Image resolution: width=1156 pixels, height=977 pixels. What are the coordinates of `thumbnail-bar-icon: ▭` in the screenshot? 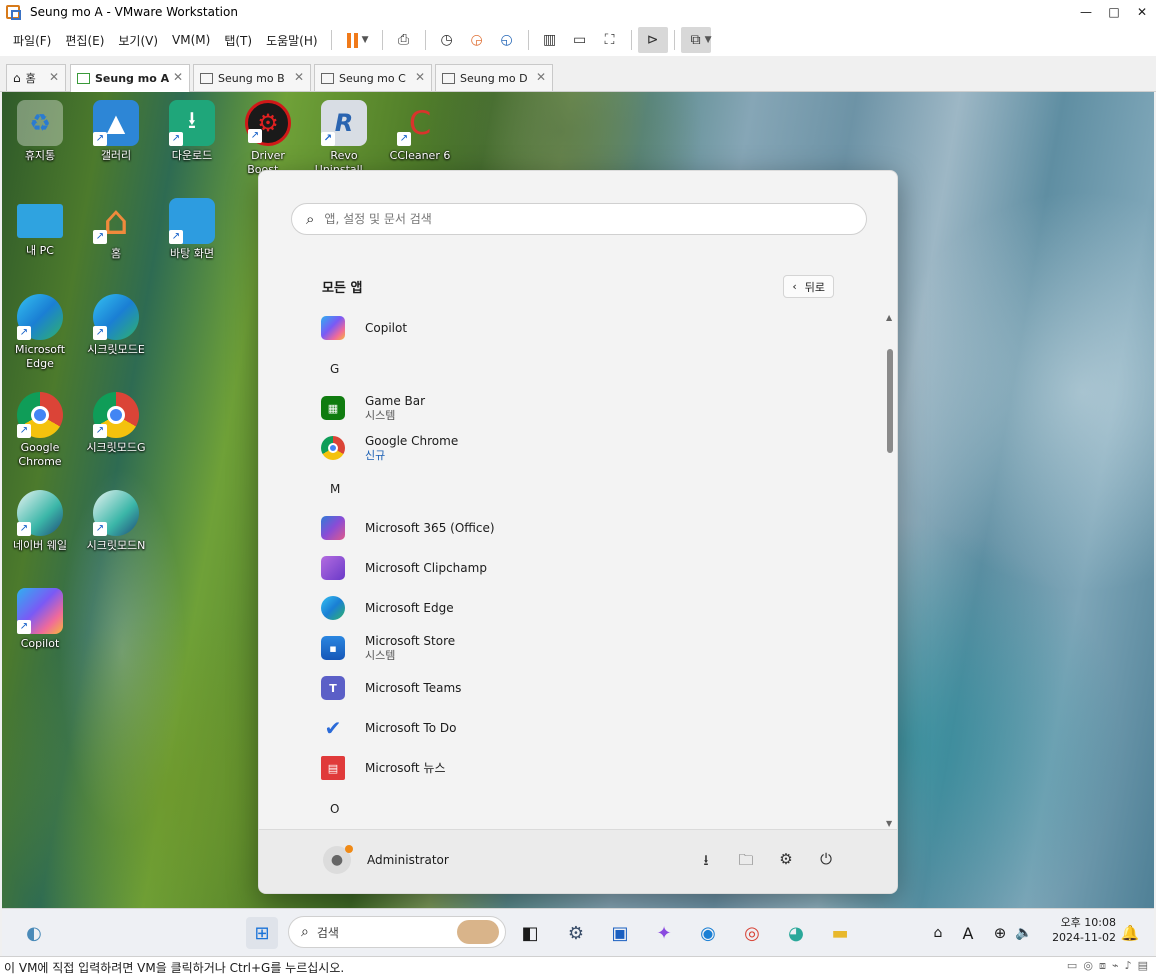 It's located at (580, 40).